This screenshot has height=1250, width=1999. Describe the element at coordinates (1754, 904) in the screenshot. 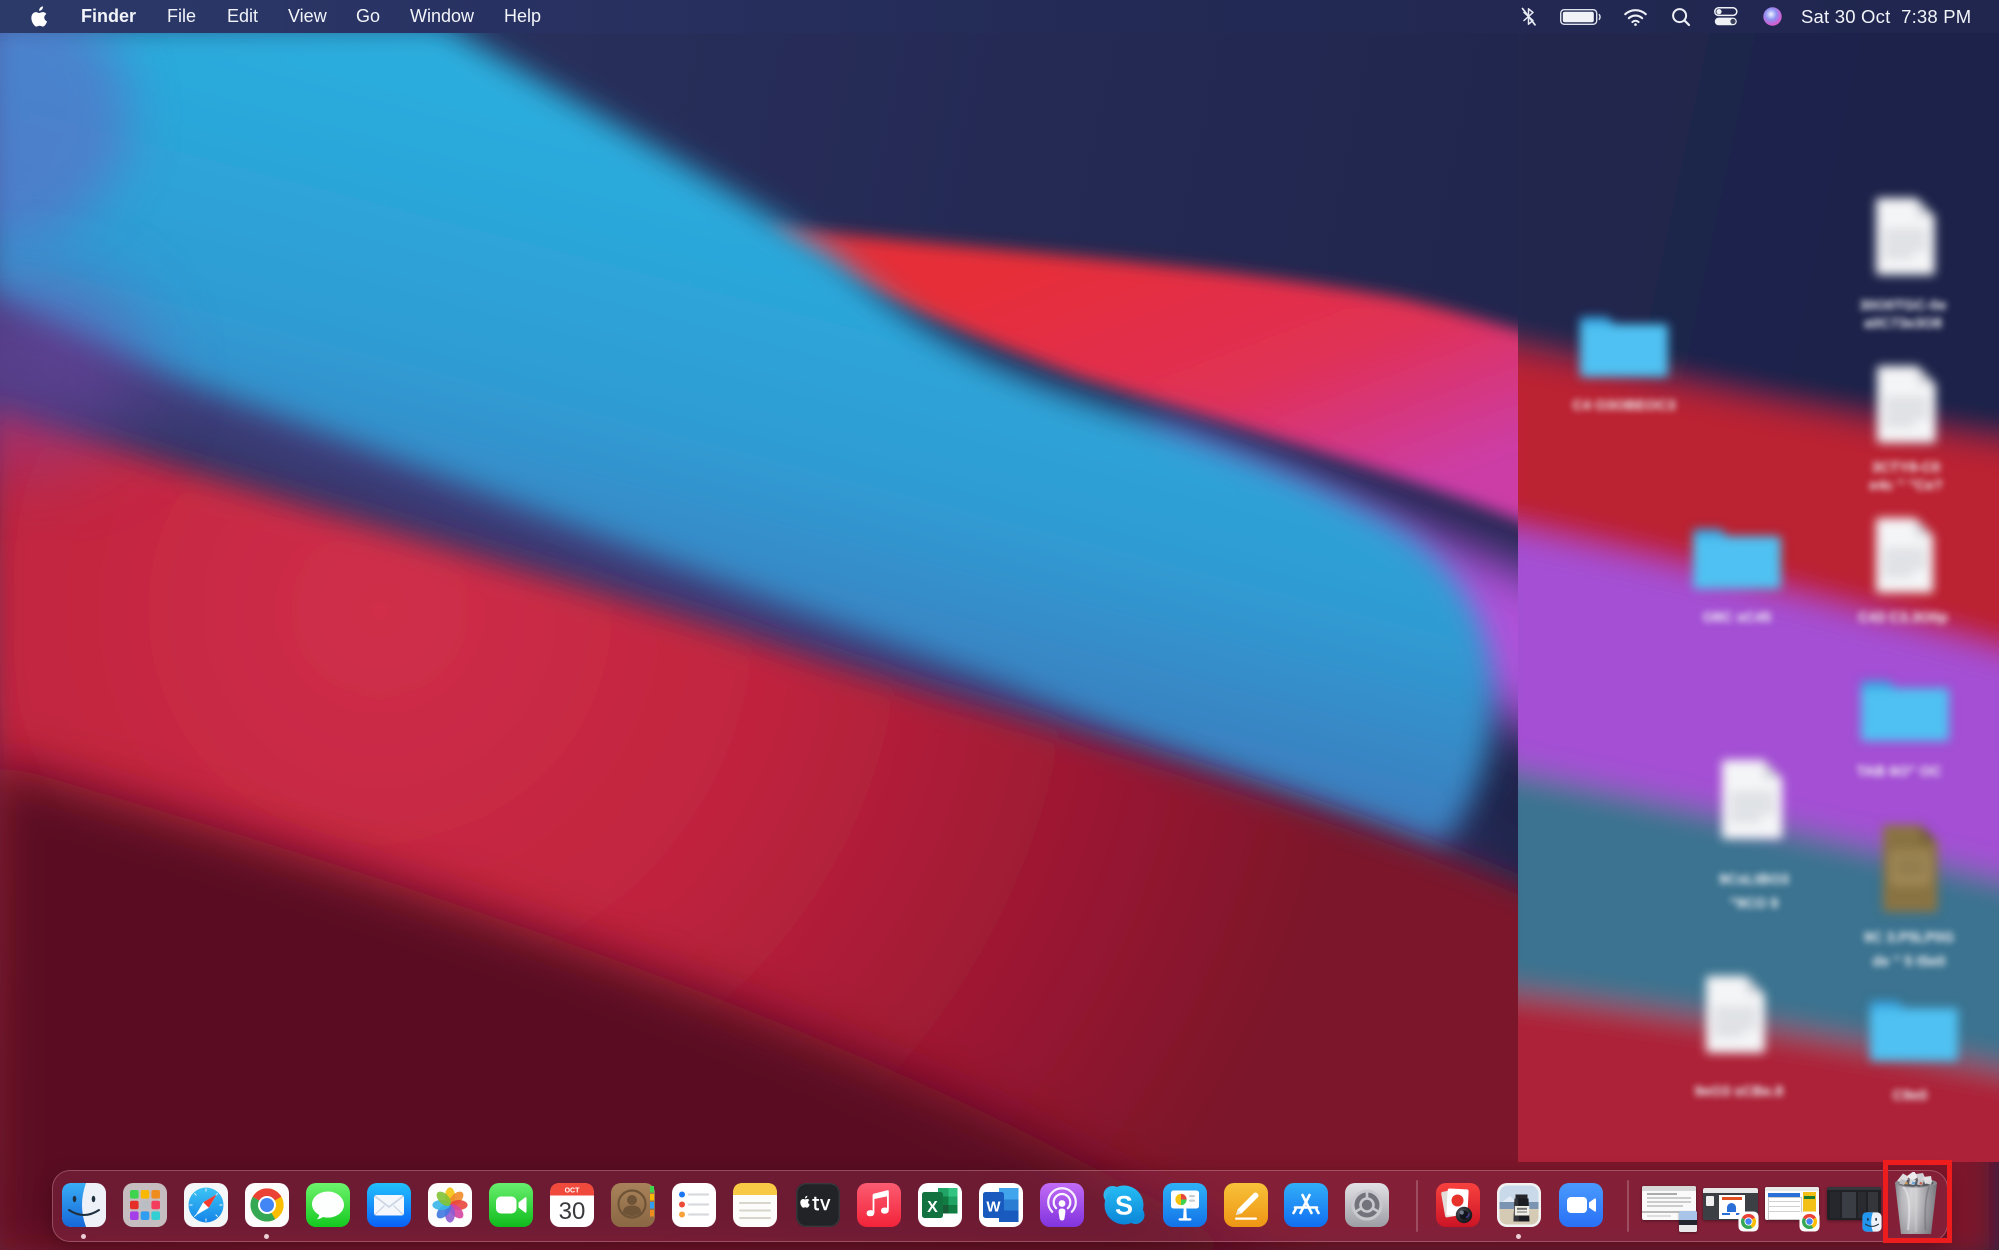

I see `svg-text: "9CO 9` at that location.